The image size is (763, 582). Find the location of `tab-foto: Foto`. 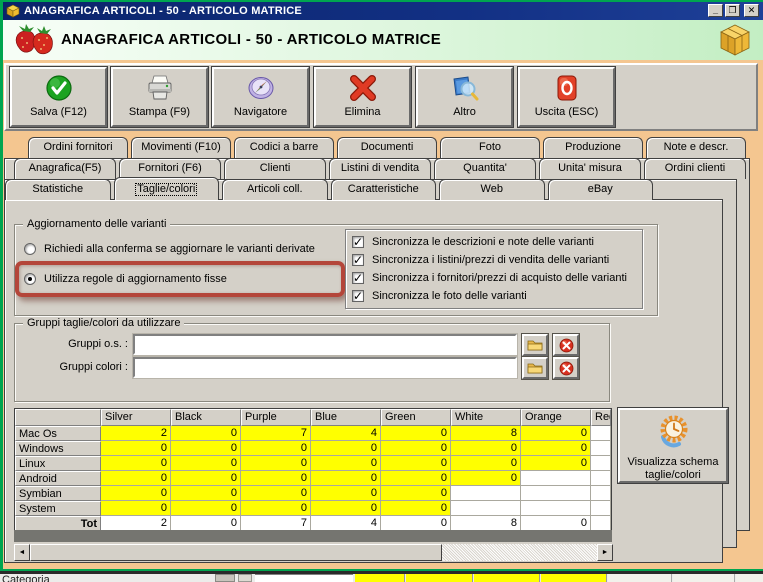

tab-foto: Foto is located at coordinates (490, 147).